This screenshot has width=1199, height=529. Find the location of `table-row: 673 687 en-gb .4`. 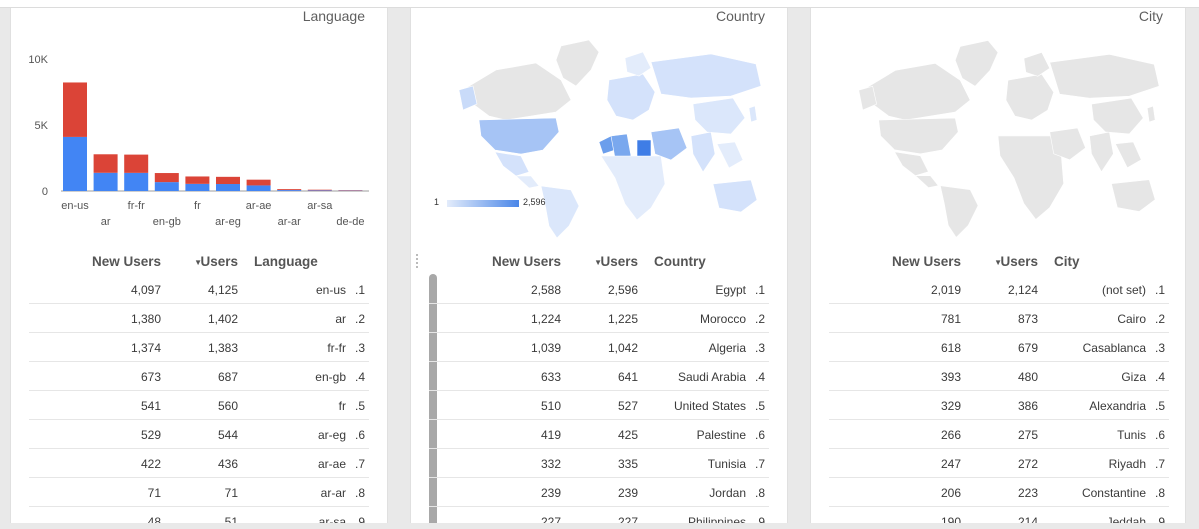

table-row: 673 687 en-gb .4 is located at coordinates (199, 376).